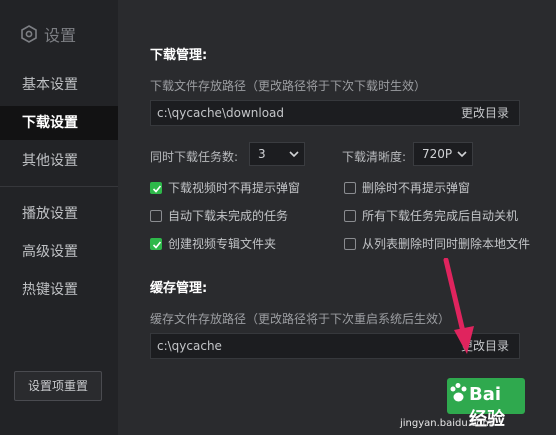 The image size is (556, 435). What do you see at coordinates (179, 55) in the screenshot?
I see `download-section-title: 下载管理:` at bounding box center [179, 55].